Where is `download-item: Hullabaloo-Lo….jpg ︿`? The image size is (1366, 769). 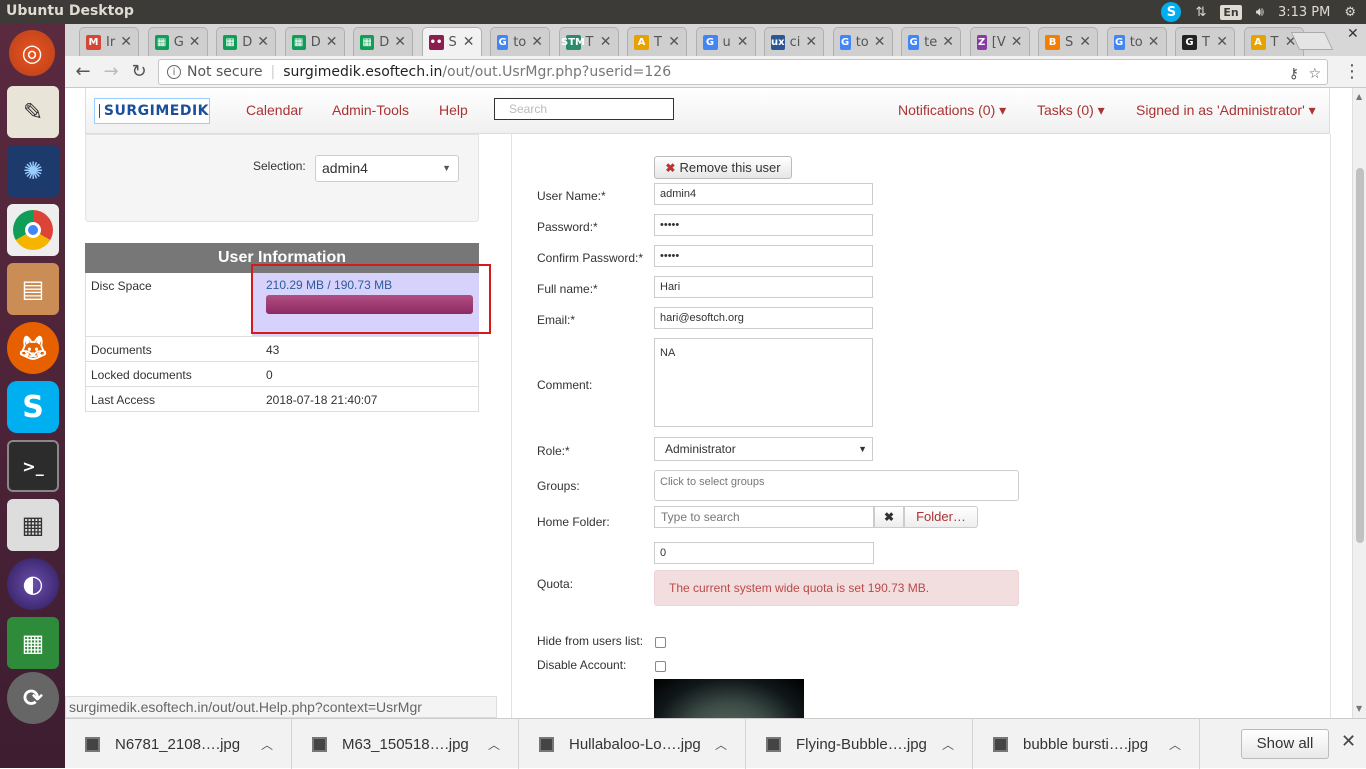
download-item: Hullabaloo-Lo….jpg ︿ is located at coordinates (632, 744).